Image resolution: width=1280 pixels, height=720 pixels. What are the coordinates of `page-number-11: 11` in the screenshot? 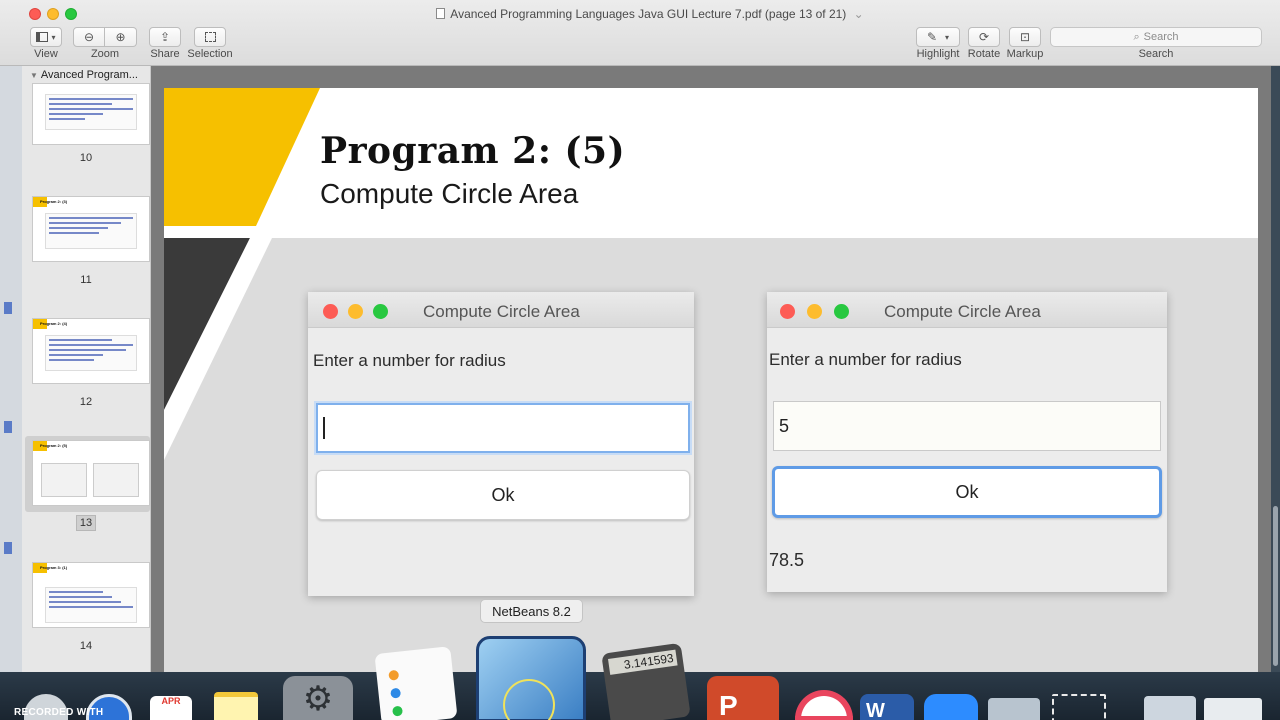 It's located at (86, 280).